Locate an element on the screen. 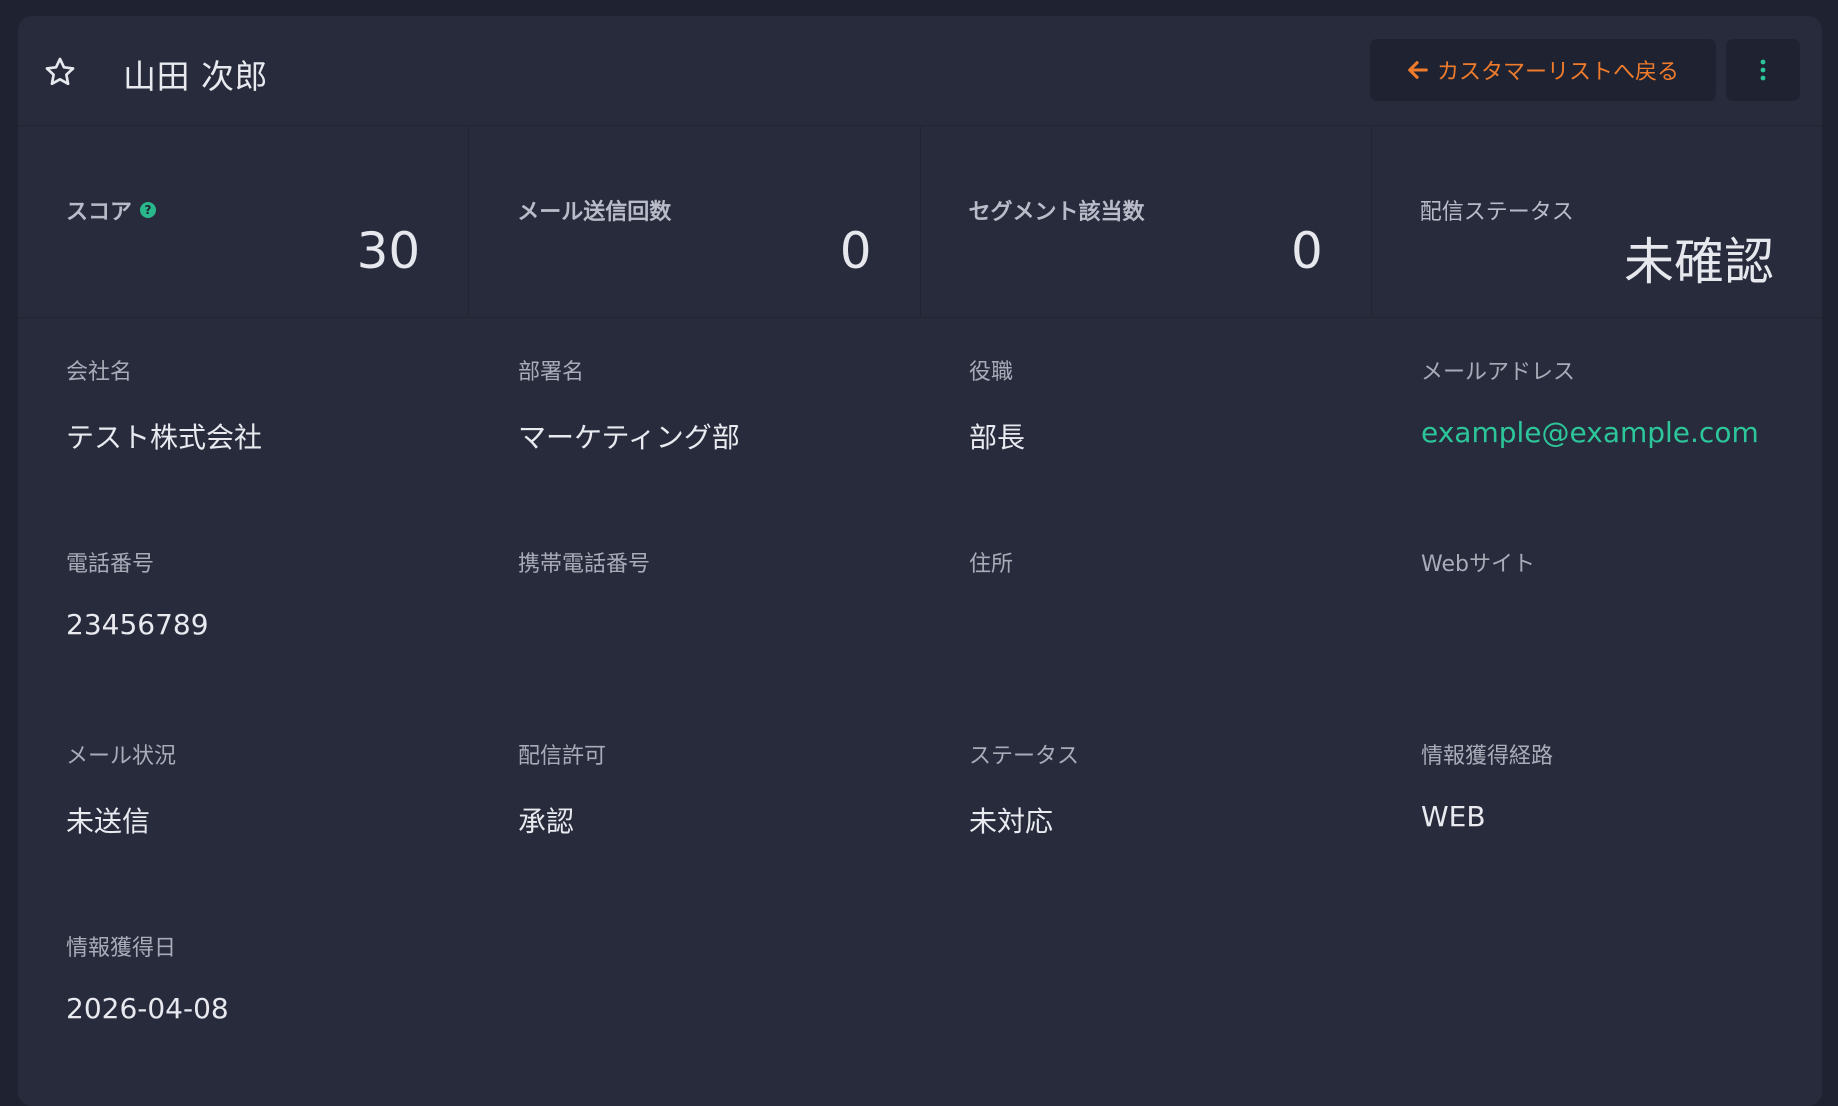 The image size is (1838, 1106). field-label: 住所 is located at coordinates (991, 564).